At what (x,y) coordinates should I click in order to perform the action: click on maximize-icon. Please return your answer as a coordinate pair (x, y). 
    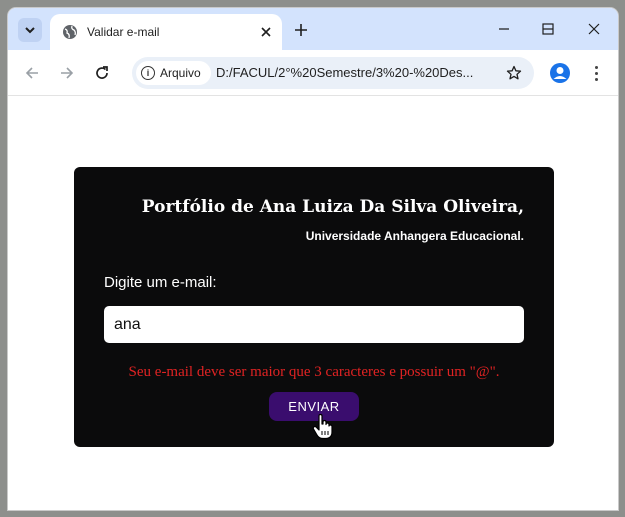
    Looking at the image, I should click on (548, 29).